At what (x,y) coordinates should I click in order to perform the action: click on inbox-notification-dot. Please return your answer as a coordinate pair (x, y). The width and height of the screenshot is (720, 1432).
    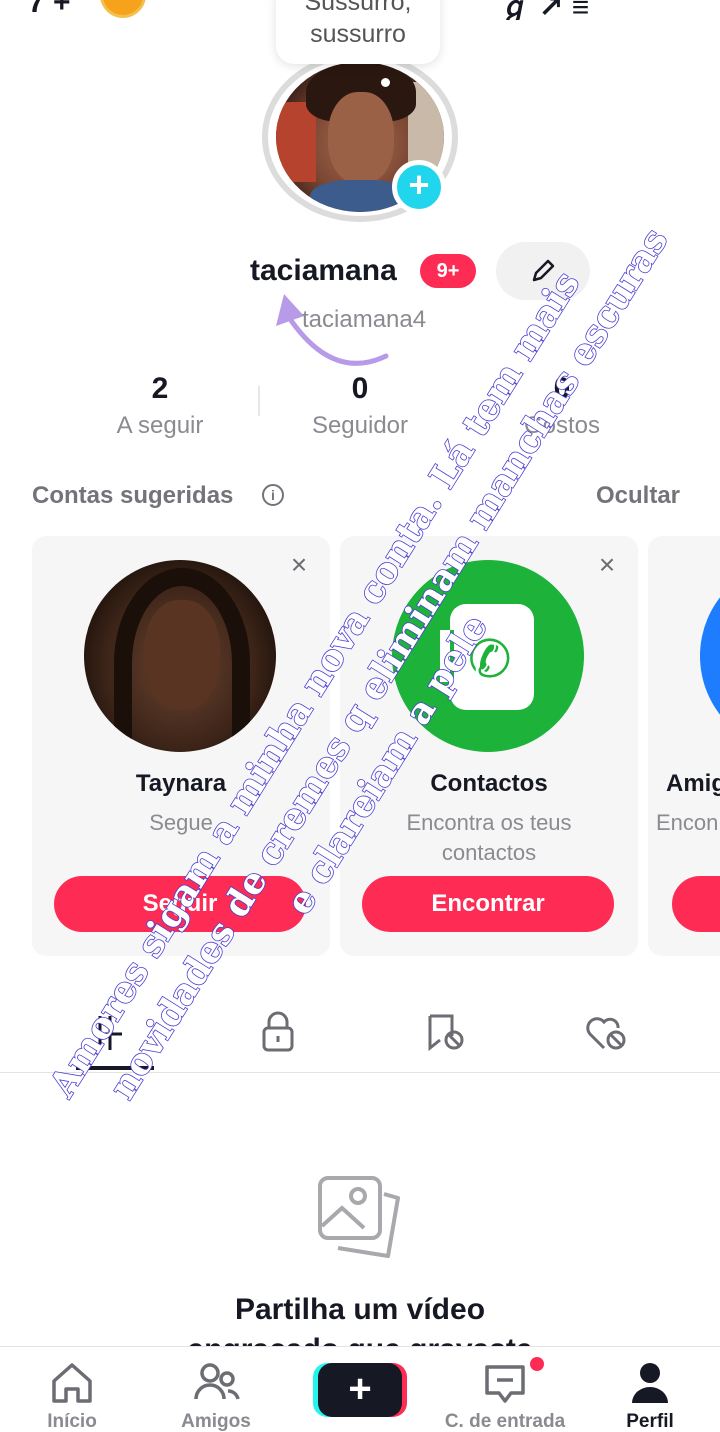
    Looking at the image, I should click on (537, 1364).